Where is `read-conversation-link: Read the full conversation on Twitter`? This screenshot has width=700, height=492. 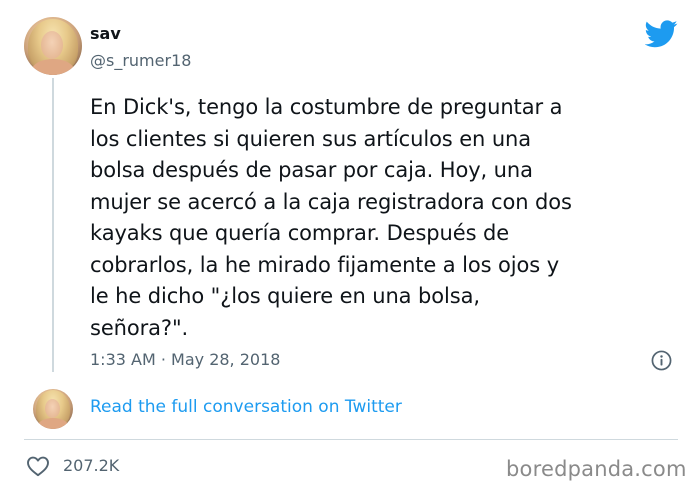
read-conversation-link: Read the full conversation on Twitter is located at coordinates (246, 407).